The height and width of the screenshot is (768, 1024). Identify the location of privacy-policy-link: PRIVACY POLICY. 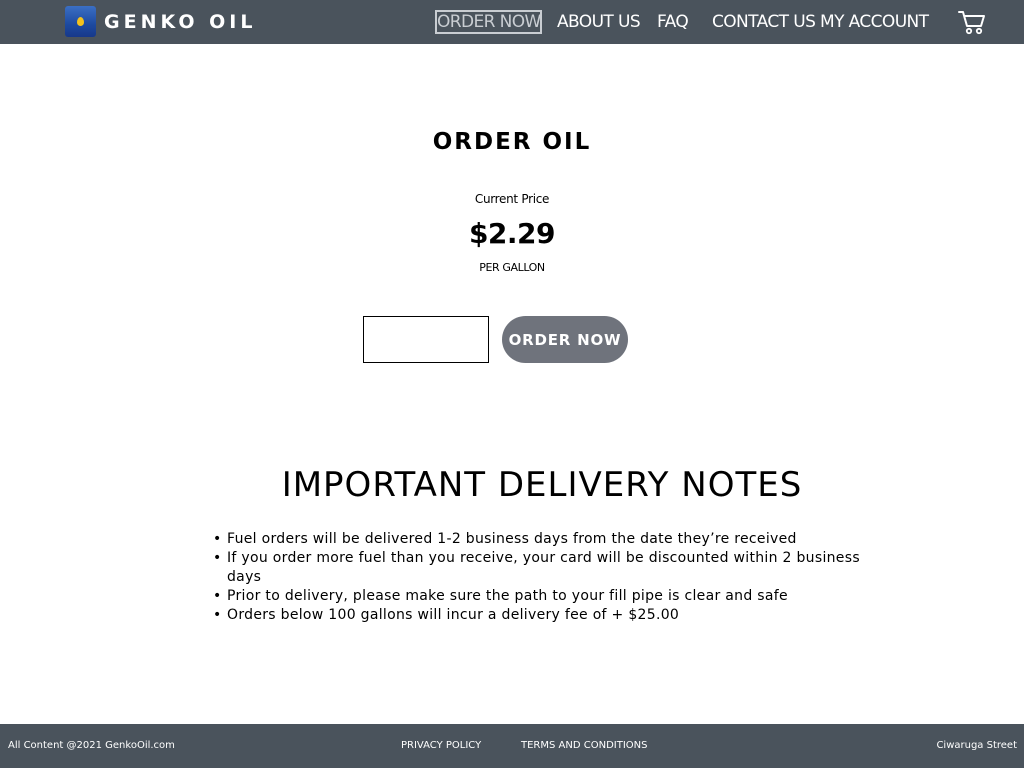
(441, 746).